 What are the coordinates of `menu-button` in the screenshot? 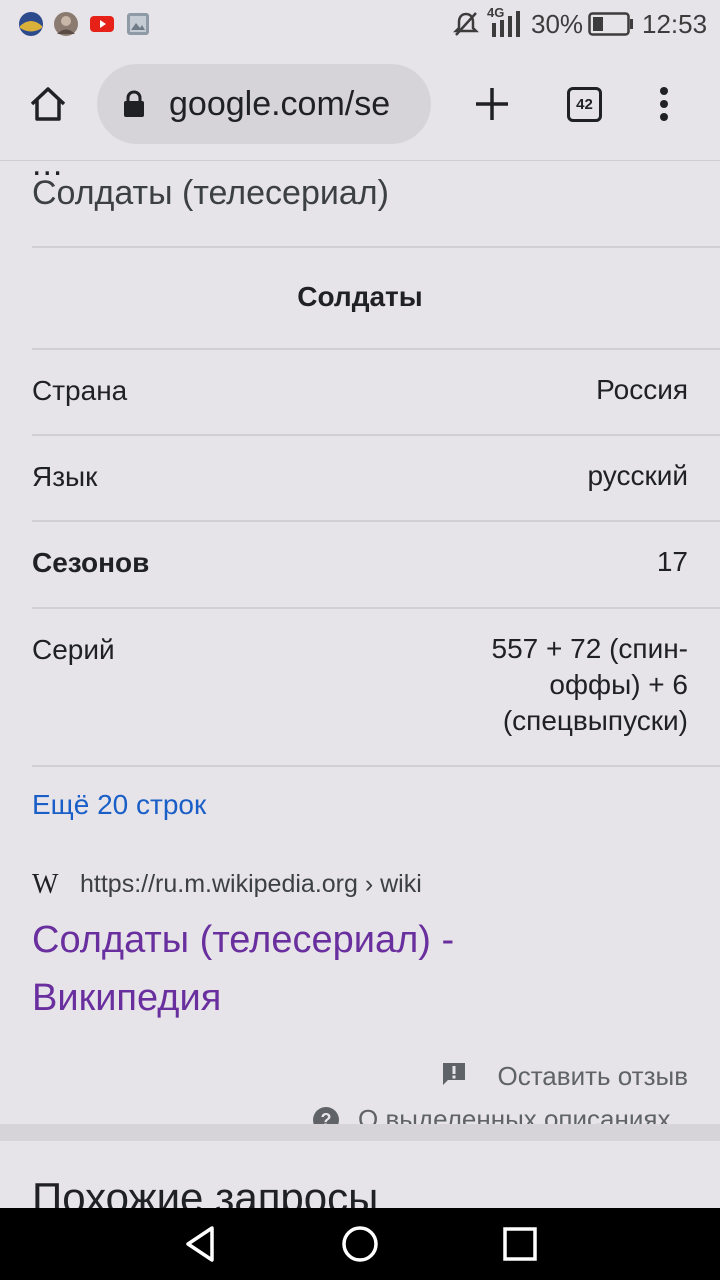 It's located at (664, 104).